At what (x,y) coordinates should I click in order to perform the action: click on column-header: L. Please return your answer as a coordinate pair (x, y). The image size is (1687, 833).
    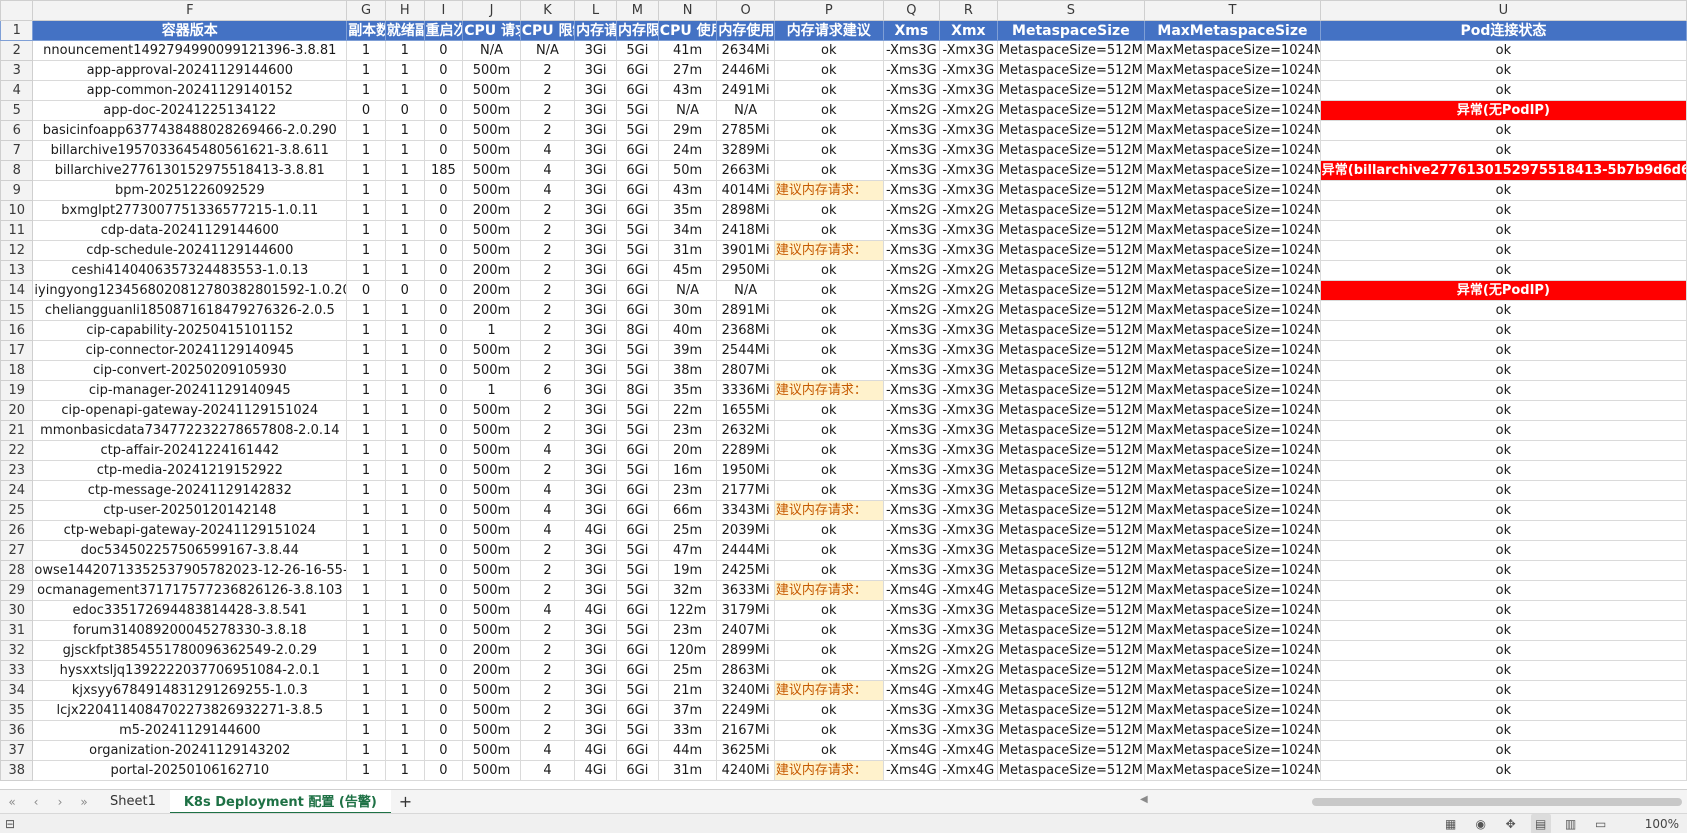
    Looking at the image, I should click on (595, 10).